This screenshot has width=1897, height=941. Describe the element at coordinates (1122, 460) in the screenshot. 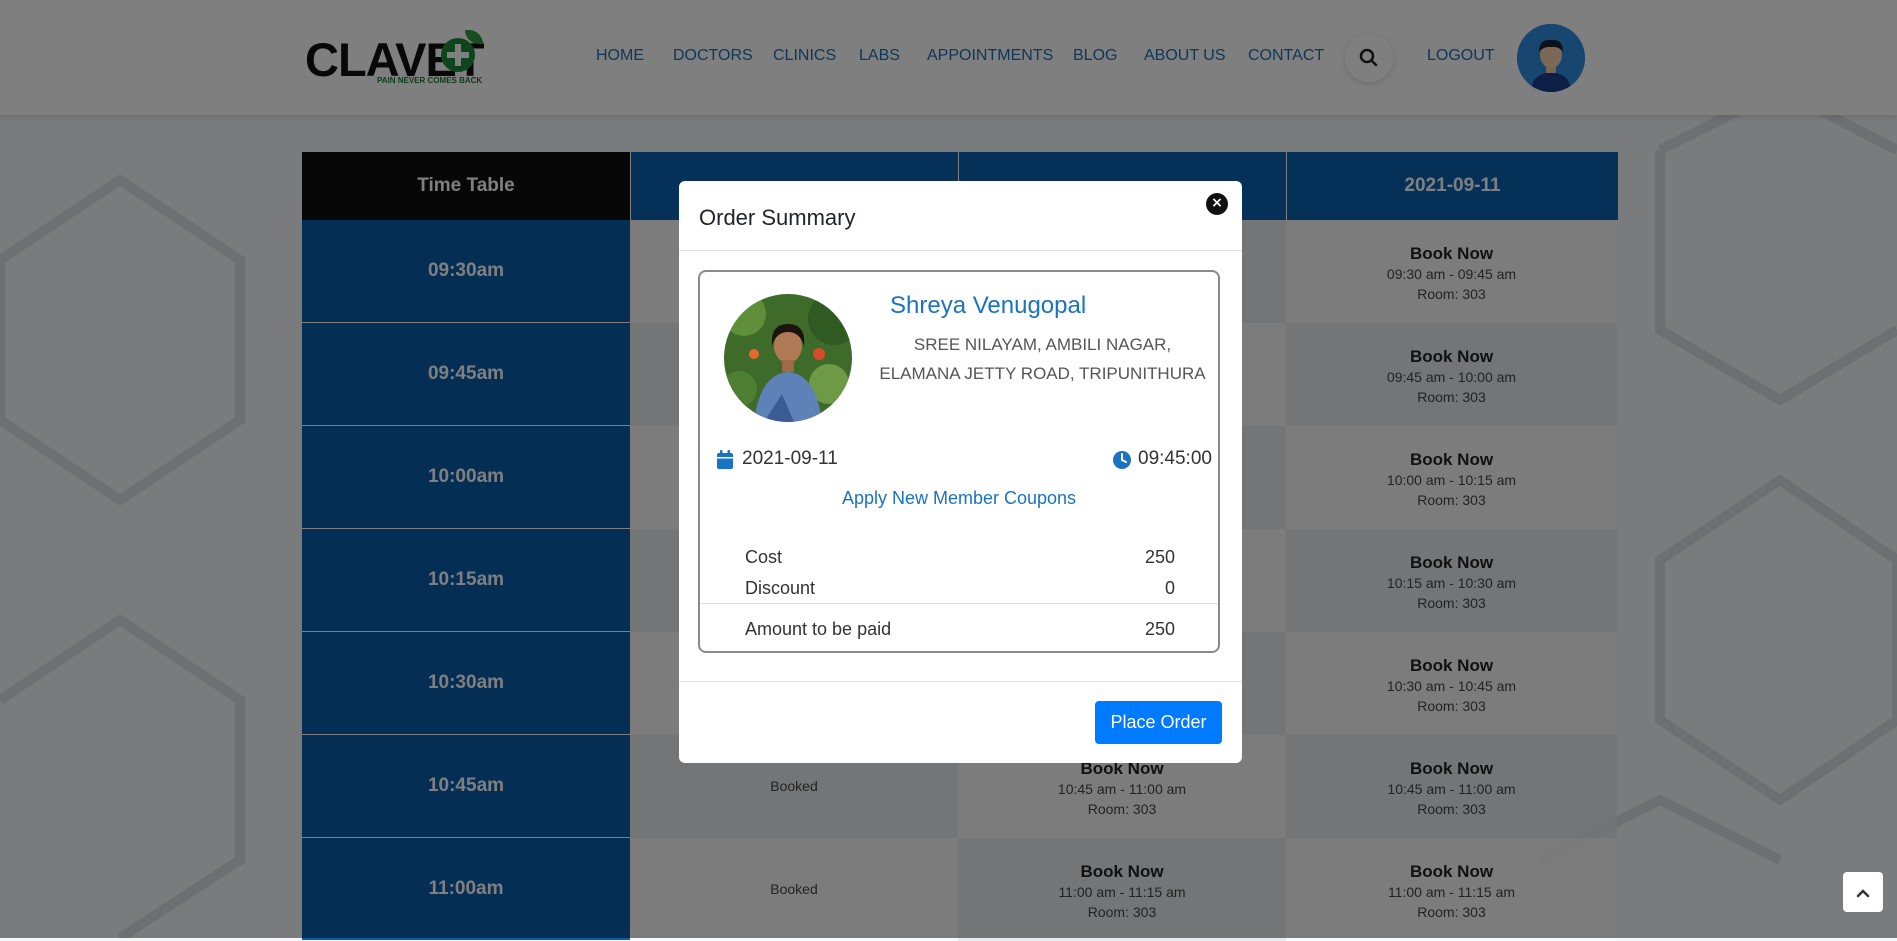

I see `clock-icon` at that location.